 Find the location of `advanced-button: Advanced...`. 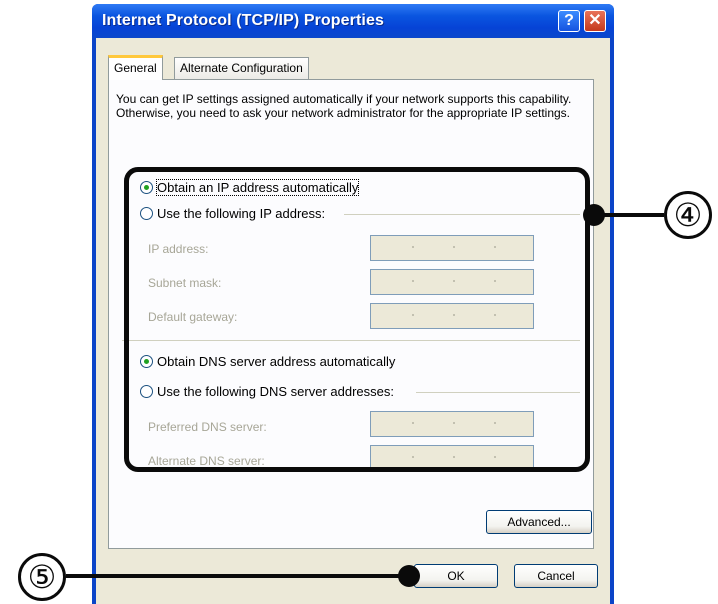

advanced-button: Advanced... is located at coordinates (539, 522).